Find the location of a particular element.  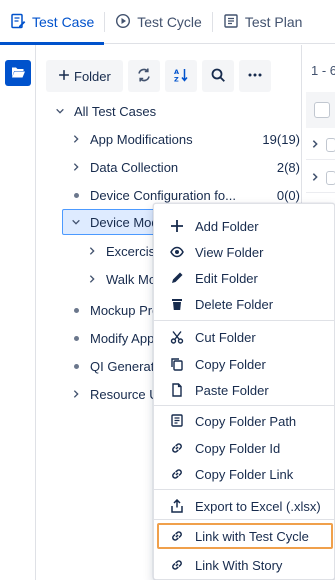

folder-toolbar: Folder AZ is located at coordinates (158, 76).